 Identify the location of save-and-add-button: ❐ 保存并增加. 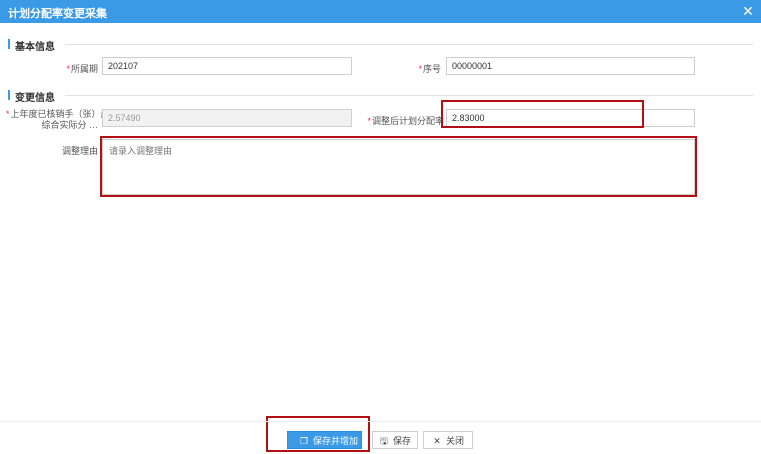
(324, 440).